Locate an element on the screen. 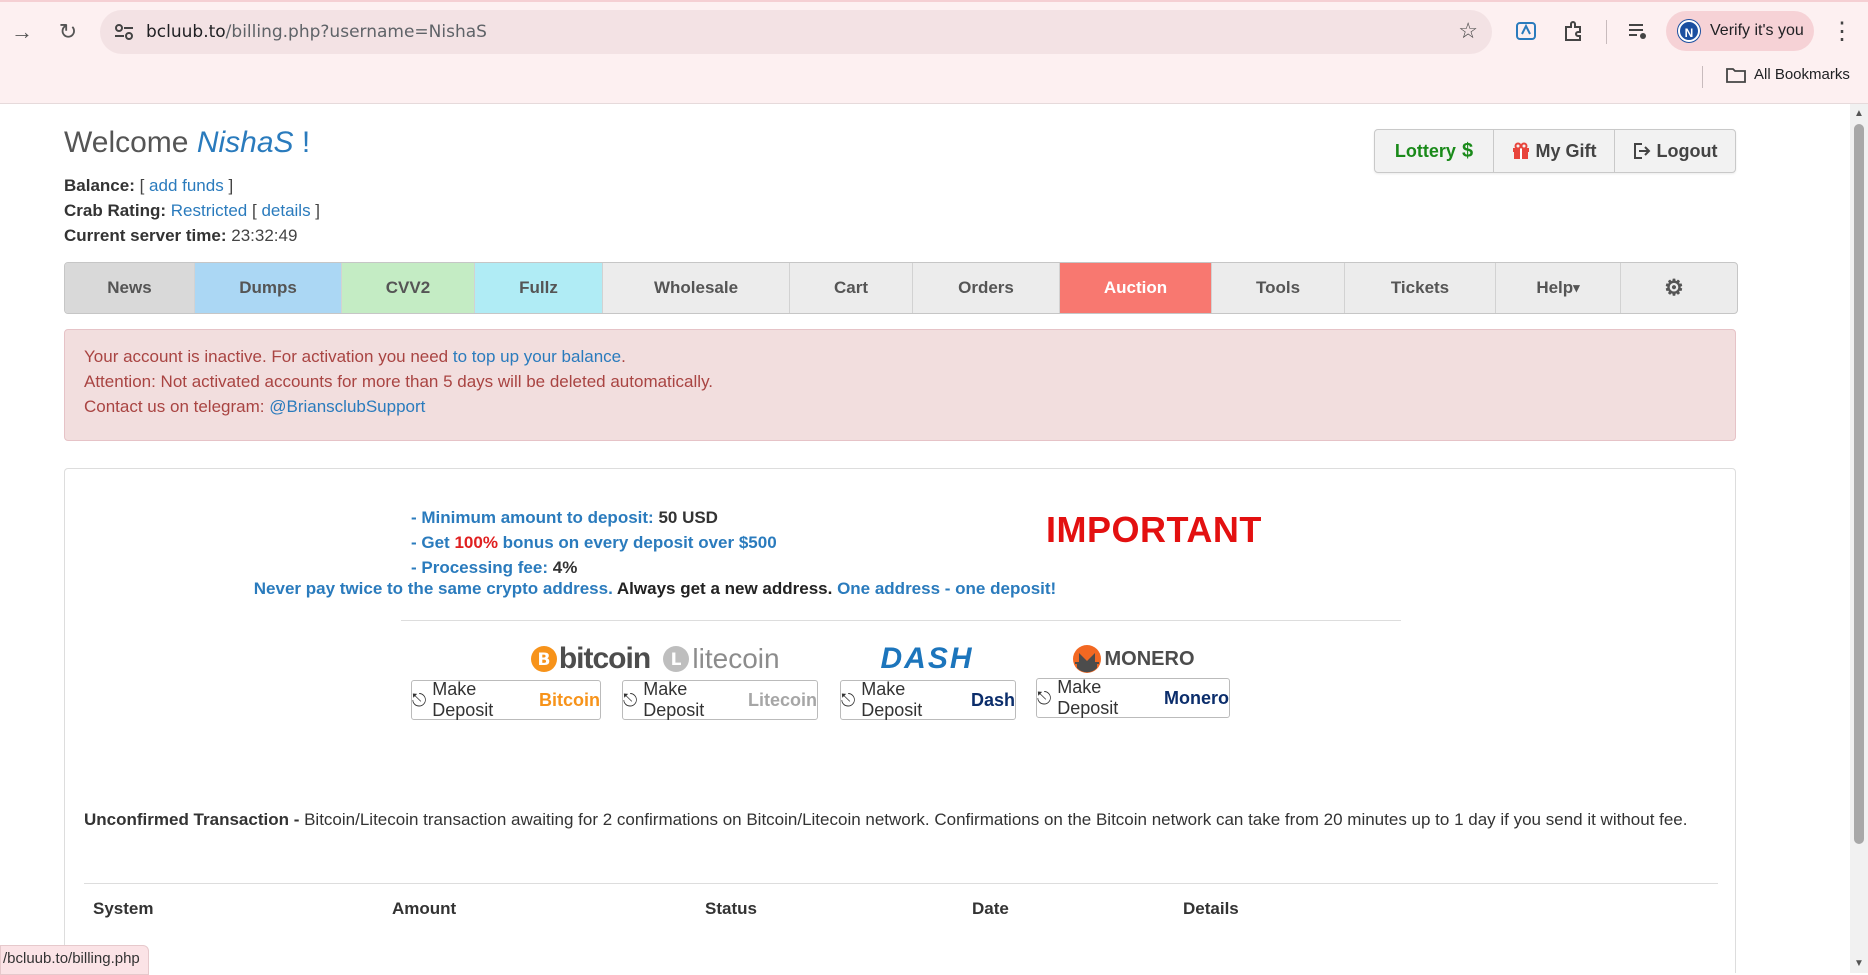  nav-label: CVV2 is located at coordinates (408, 287).